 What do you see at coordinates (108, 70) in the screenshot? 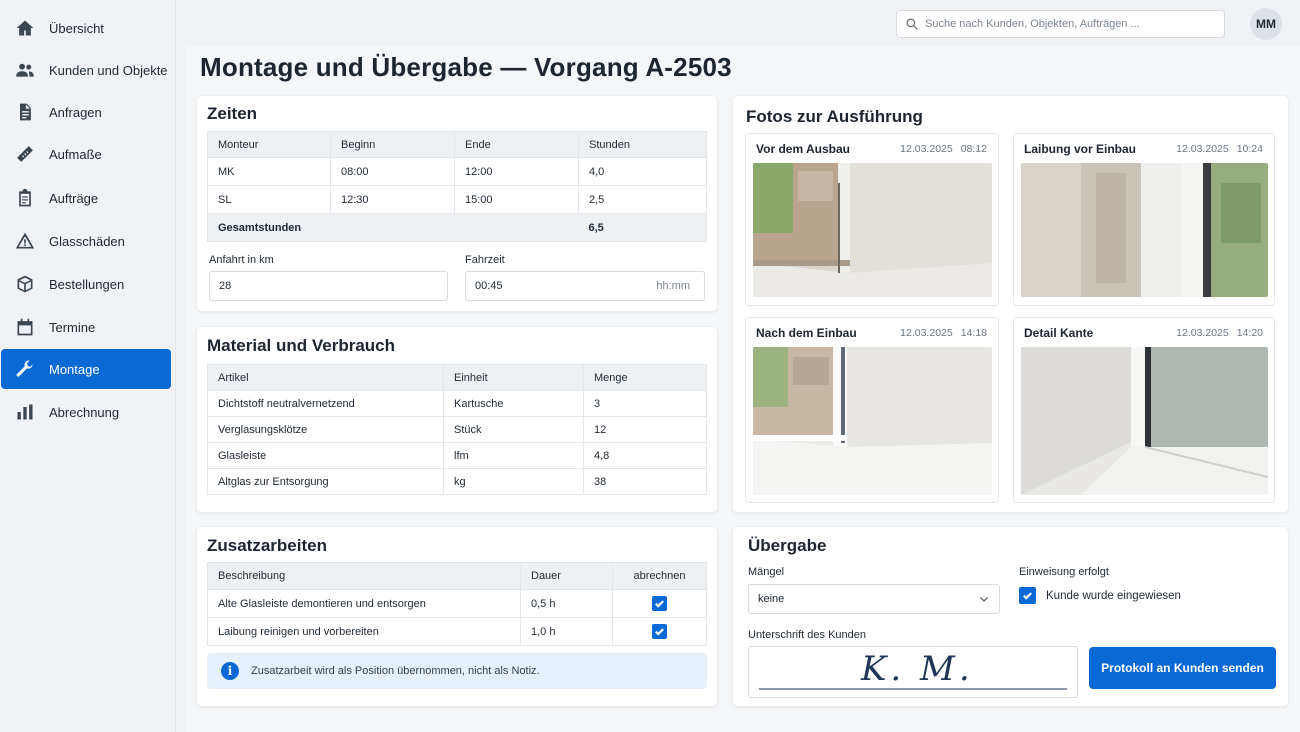
I see `sidebar-item-label: Kunden und Objekte` at bounding box center [108, 70].